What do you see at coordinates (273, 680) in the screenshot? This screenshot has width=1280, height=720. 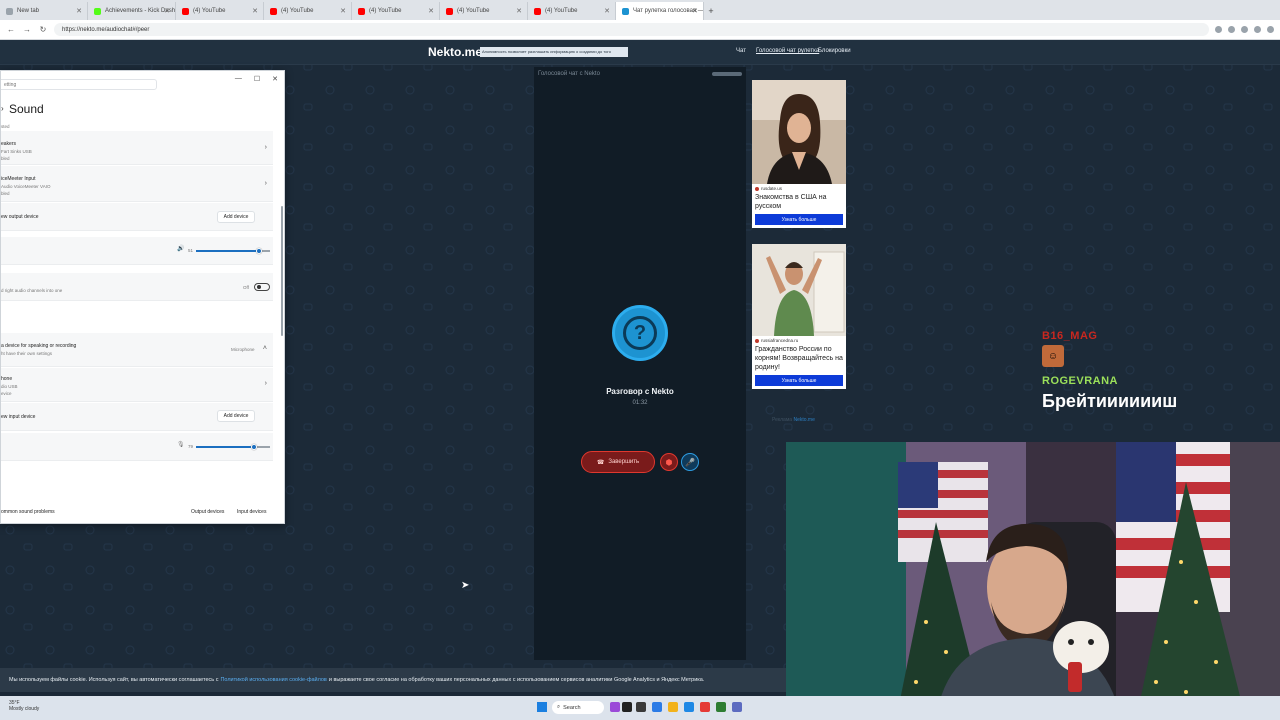 I see `cookie-policy-link: Политикой использования cookie-файлов` at bounding box center [273, 680].